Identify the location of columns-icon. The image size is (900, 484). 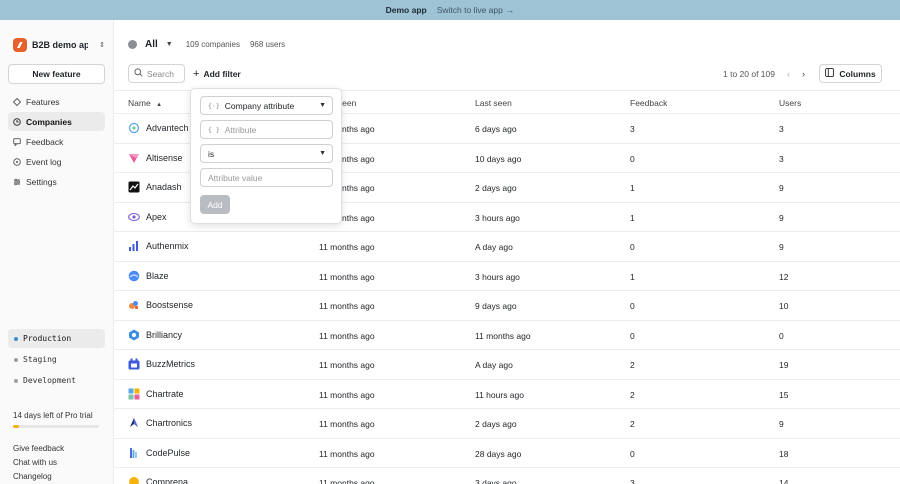
(830, 73).